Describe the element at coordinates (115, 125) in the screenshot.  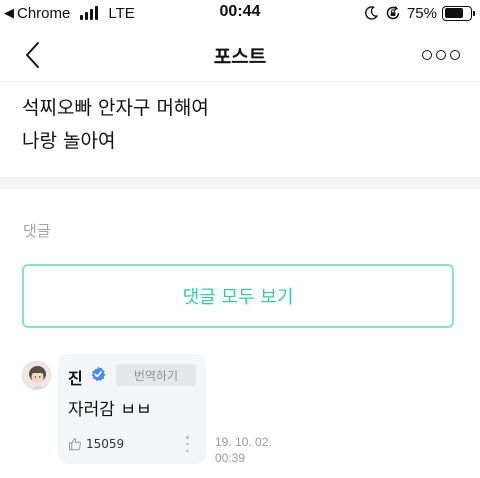
I see `post-content: 석찌오빠 안자구 머해여 나랑 놀아여` at that location.